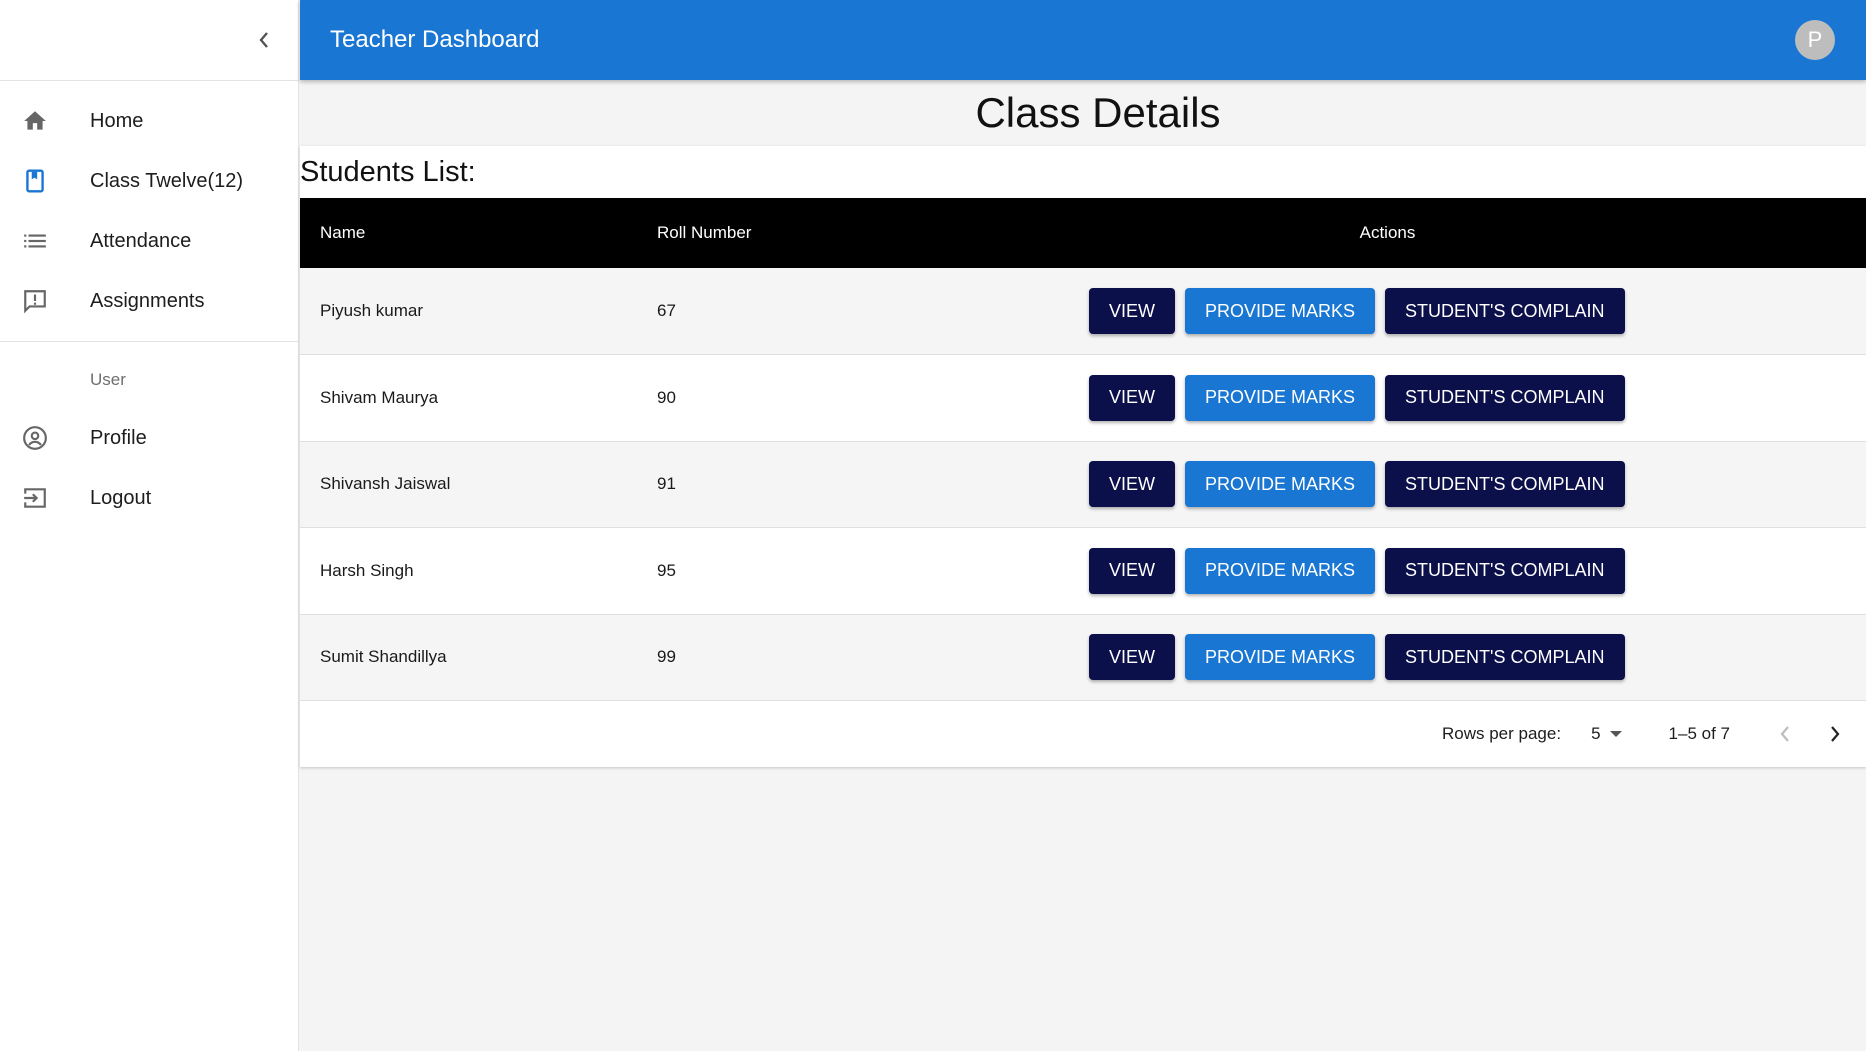  I want to click on sidebar-item-label: Class Twelve(12), so click(167, 180).